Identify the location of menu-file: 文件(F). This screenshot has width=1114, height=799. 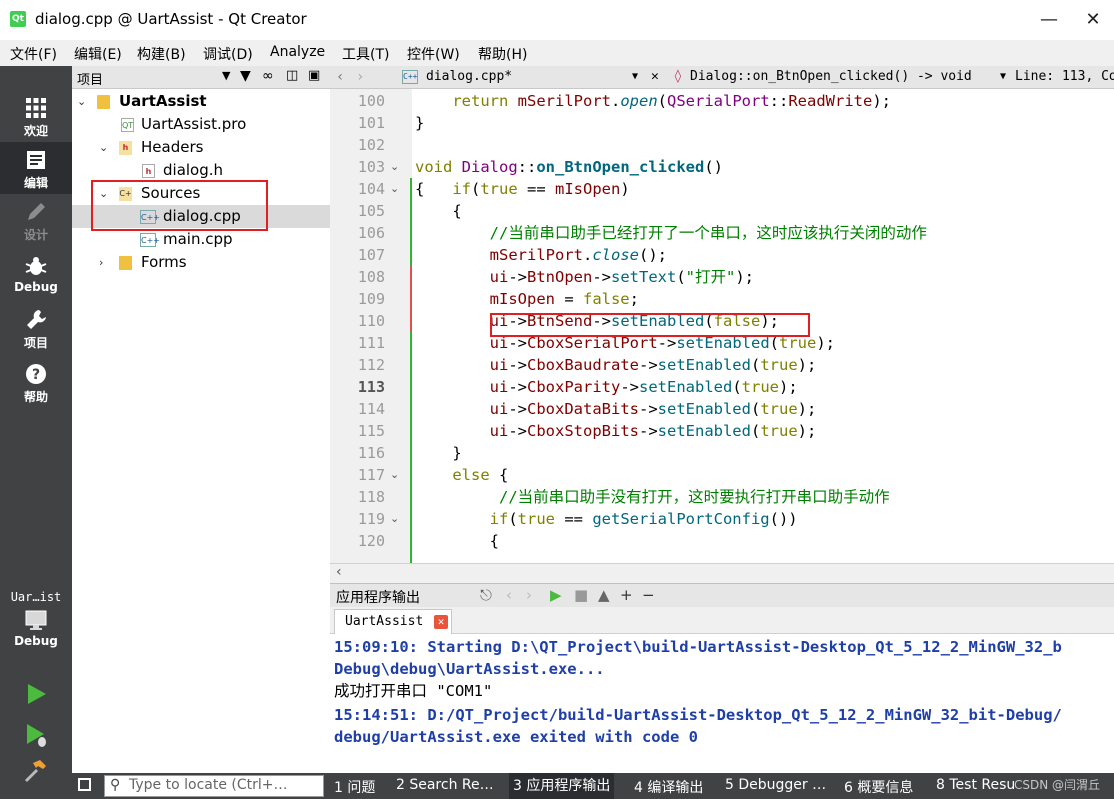
(33, 54).